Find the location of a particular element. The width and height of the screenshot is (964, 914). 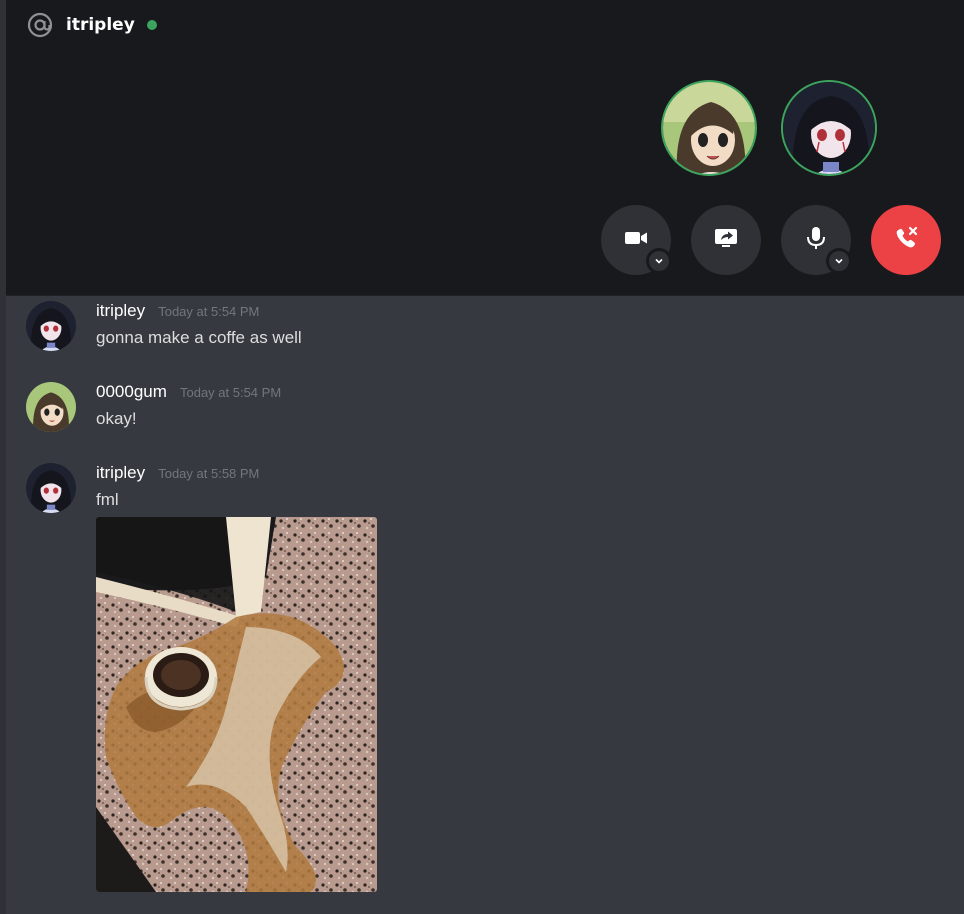

image-attachment is located at coordinates (236, 704).